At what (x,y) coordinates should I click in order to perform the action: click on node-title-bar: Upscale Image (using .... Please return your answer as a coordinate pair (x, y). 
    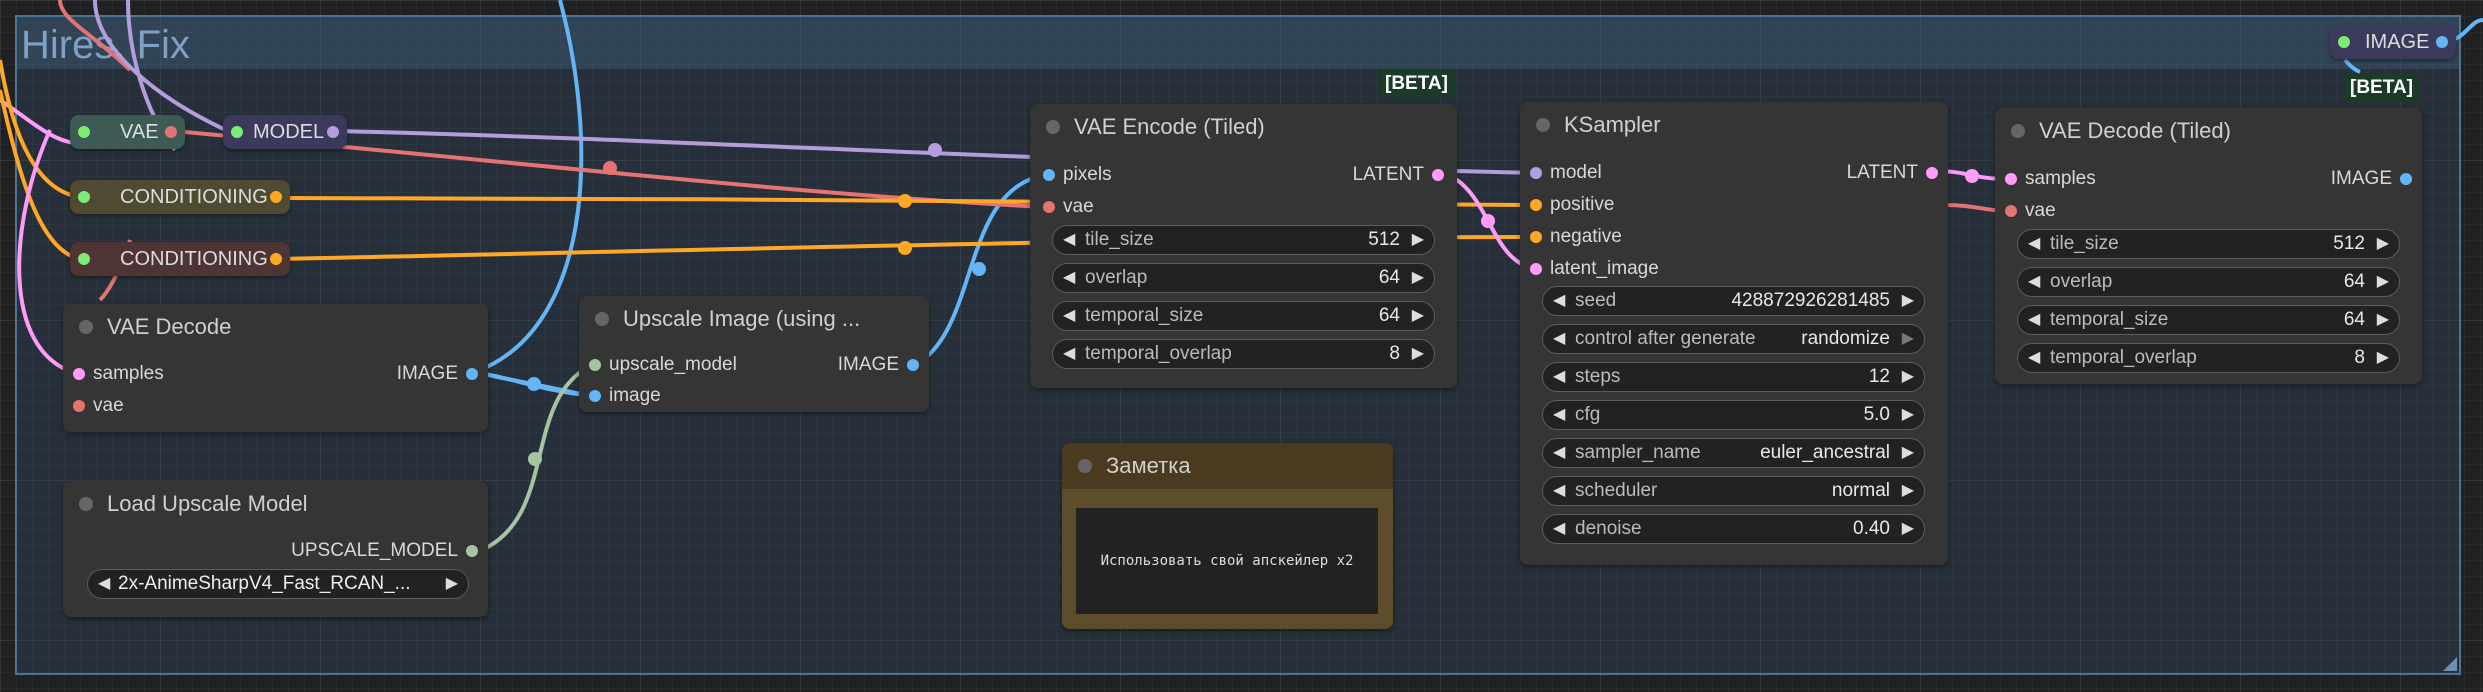
    Looking at the image, I should click on (754, 319).